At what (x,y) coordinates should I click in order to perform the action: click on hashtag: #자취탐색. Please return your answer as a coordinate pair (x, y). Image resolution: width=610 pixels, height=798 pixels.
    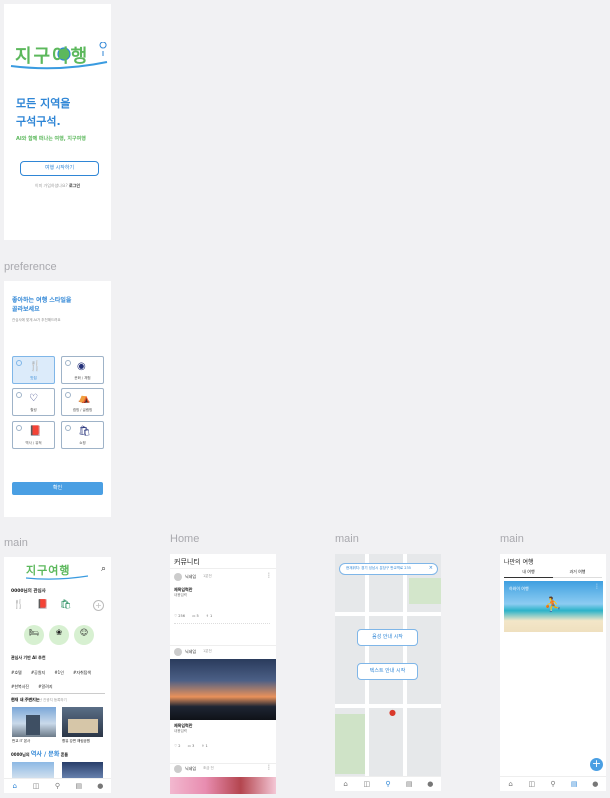
    Looking at the image, I should click on (82, 673).